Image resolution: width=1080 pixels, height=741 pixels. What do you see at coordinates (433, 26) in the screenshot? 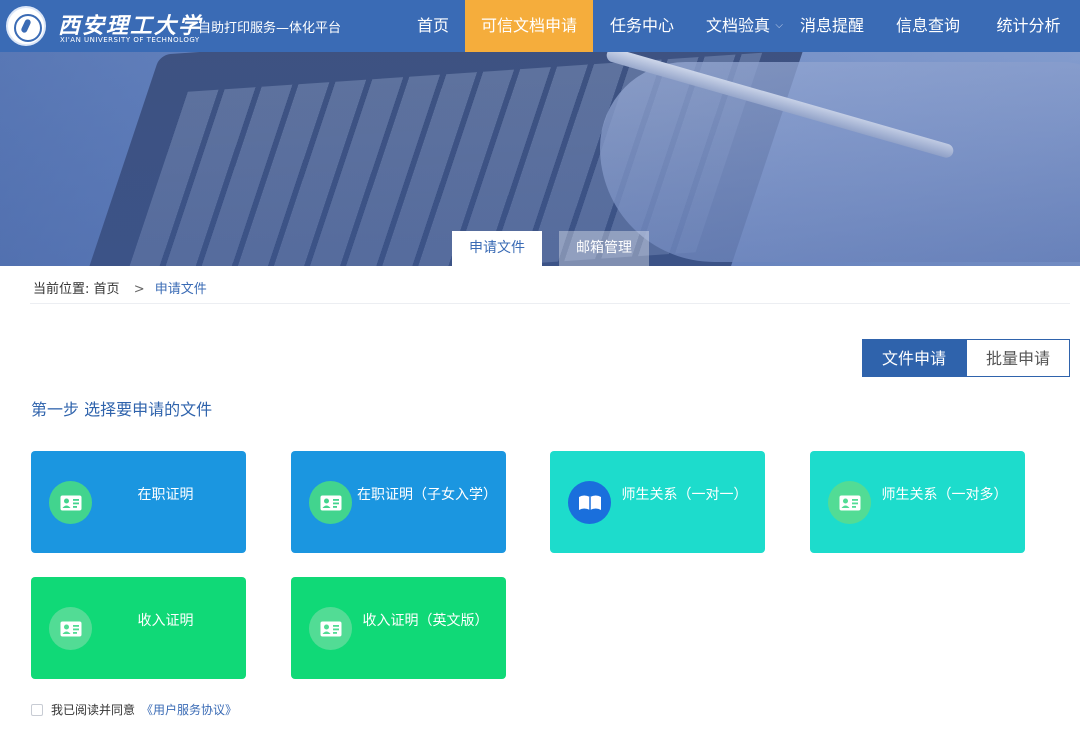
I see `nav-item-home: 首页` at bounding box center [433, 26].